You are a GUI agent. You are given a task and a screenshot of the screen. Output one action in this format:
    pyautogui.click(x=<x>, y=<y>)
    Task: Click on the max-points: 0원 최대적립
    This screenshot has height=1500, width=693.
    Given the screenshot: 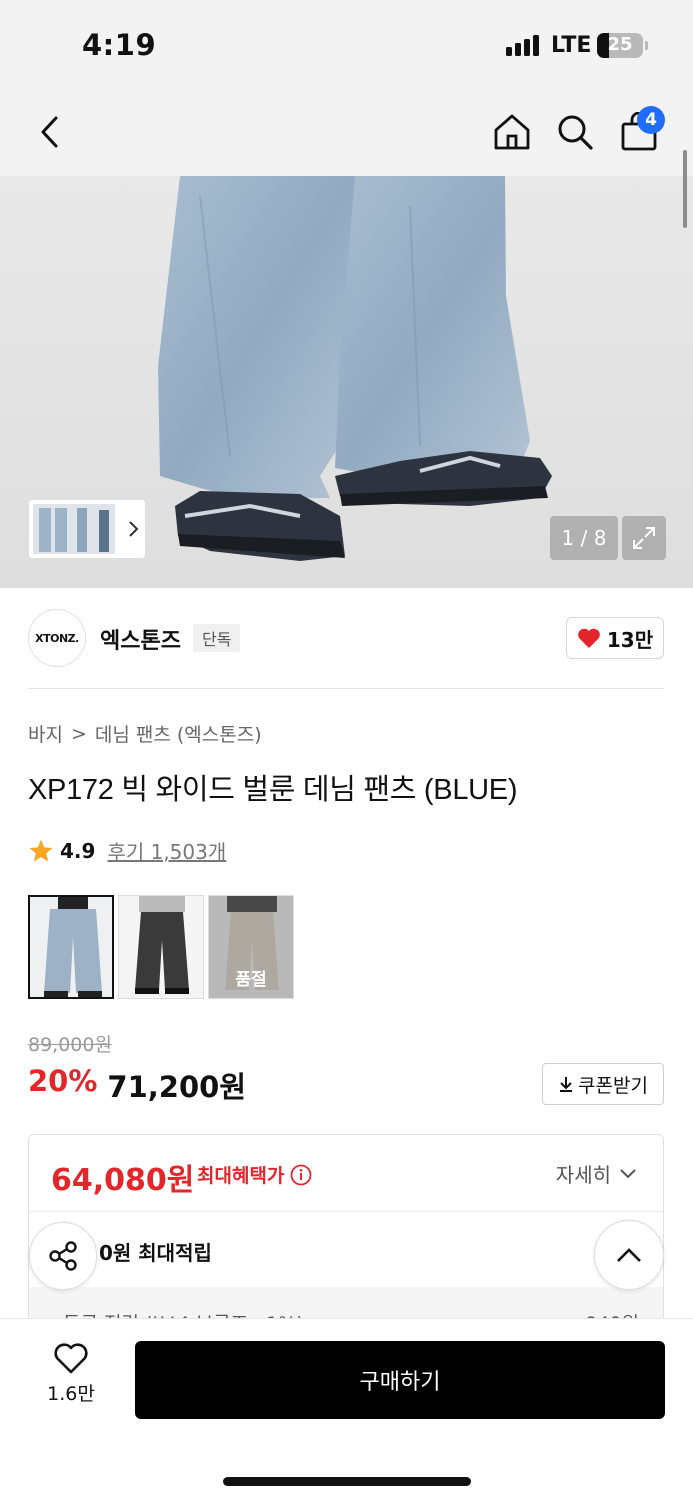 What is the action you would take?
    pyautogui.click(x=155, y=1253)
    